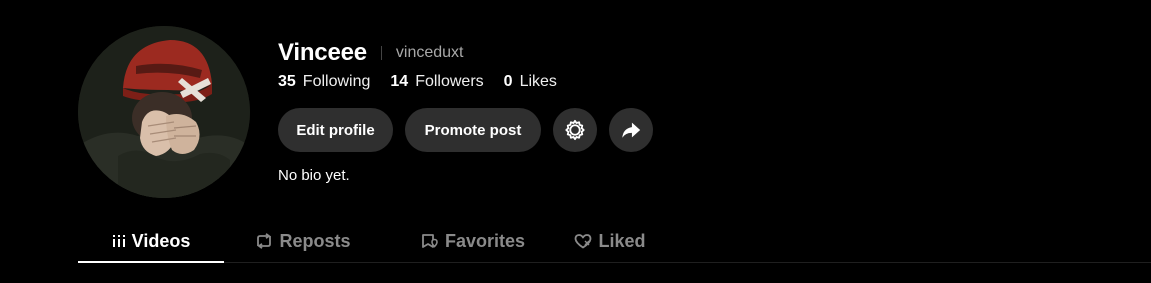 The image size is (1151, 283). I want to click on username: vinceduxt, so click(429, 52).